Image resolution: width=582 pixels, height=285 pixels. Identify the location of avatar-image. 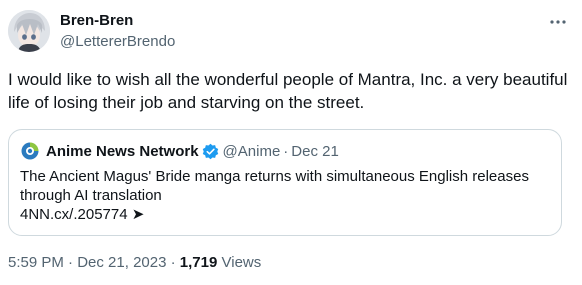
(29, 31).